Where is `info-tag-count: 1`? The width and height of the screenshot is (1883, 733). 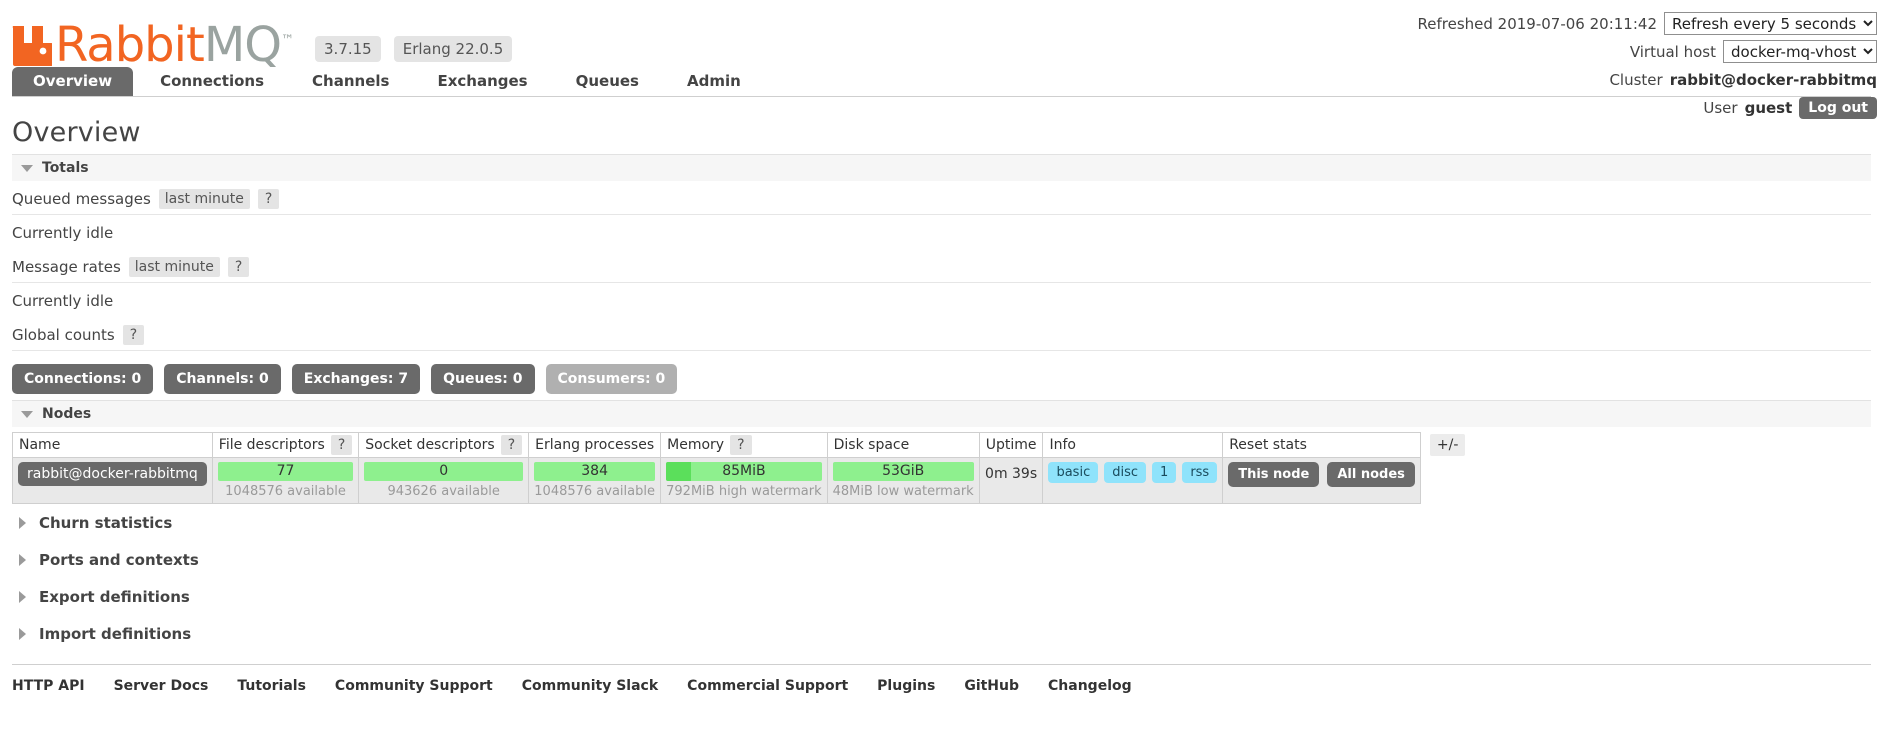
info-tag-count: 1 is located at coordinates (1164, 472).